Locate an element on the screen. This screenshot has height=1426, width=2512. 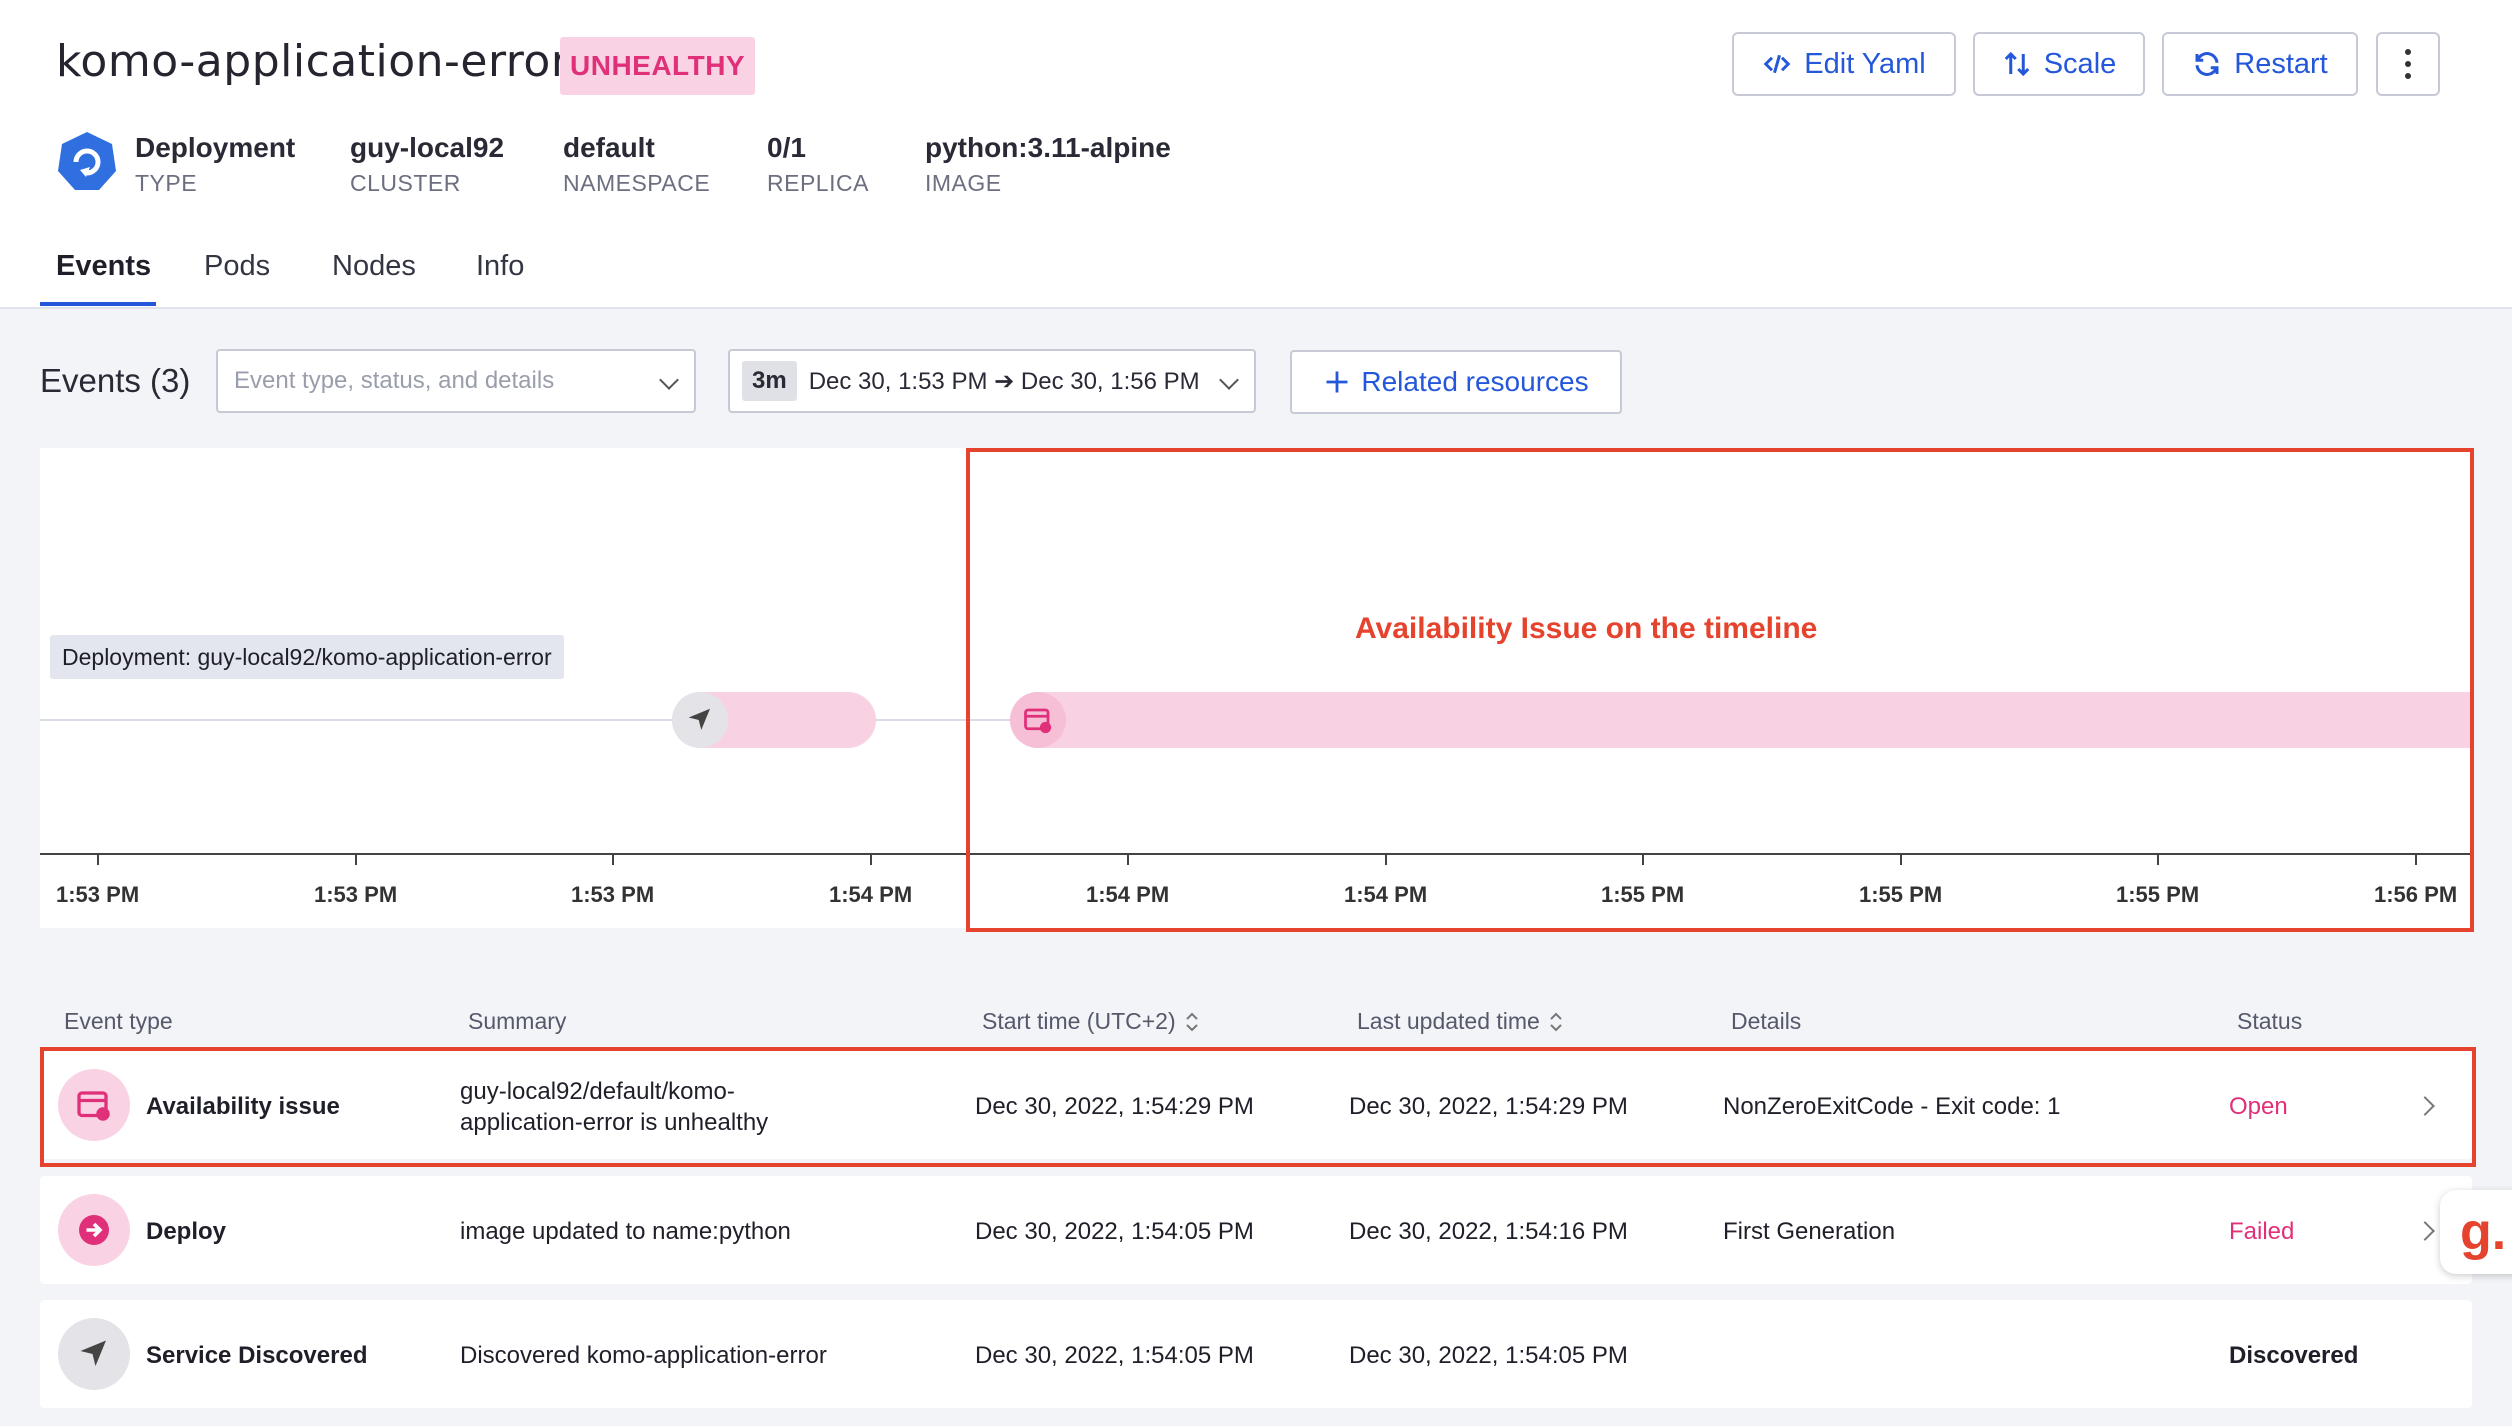
highlight-box-row is located at coordinates (1258, 1107).